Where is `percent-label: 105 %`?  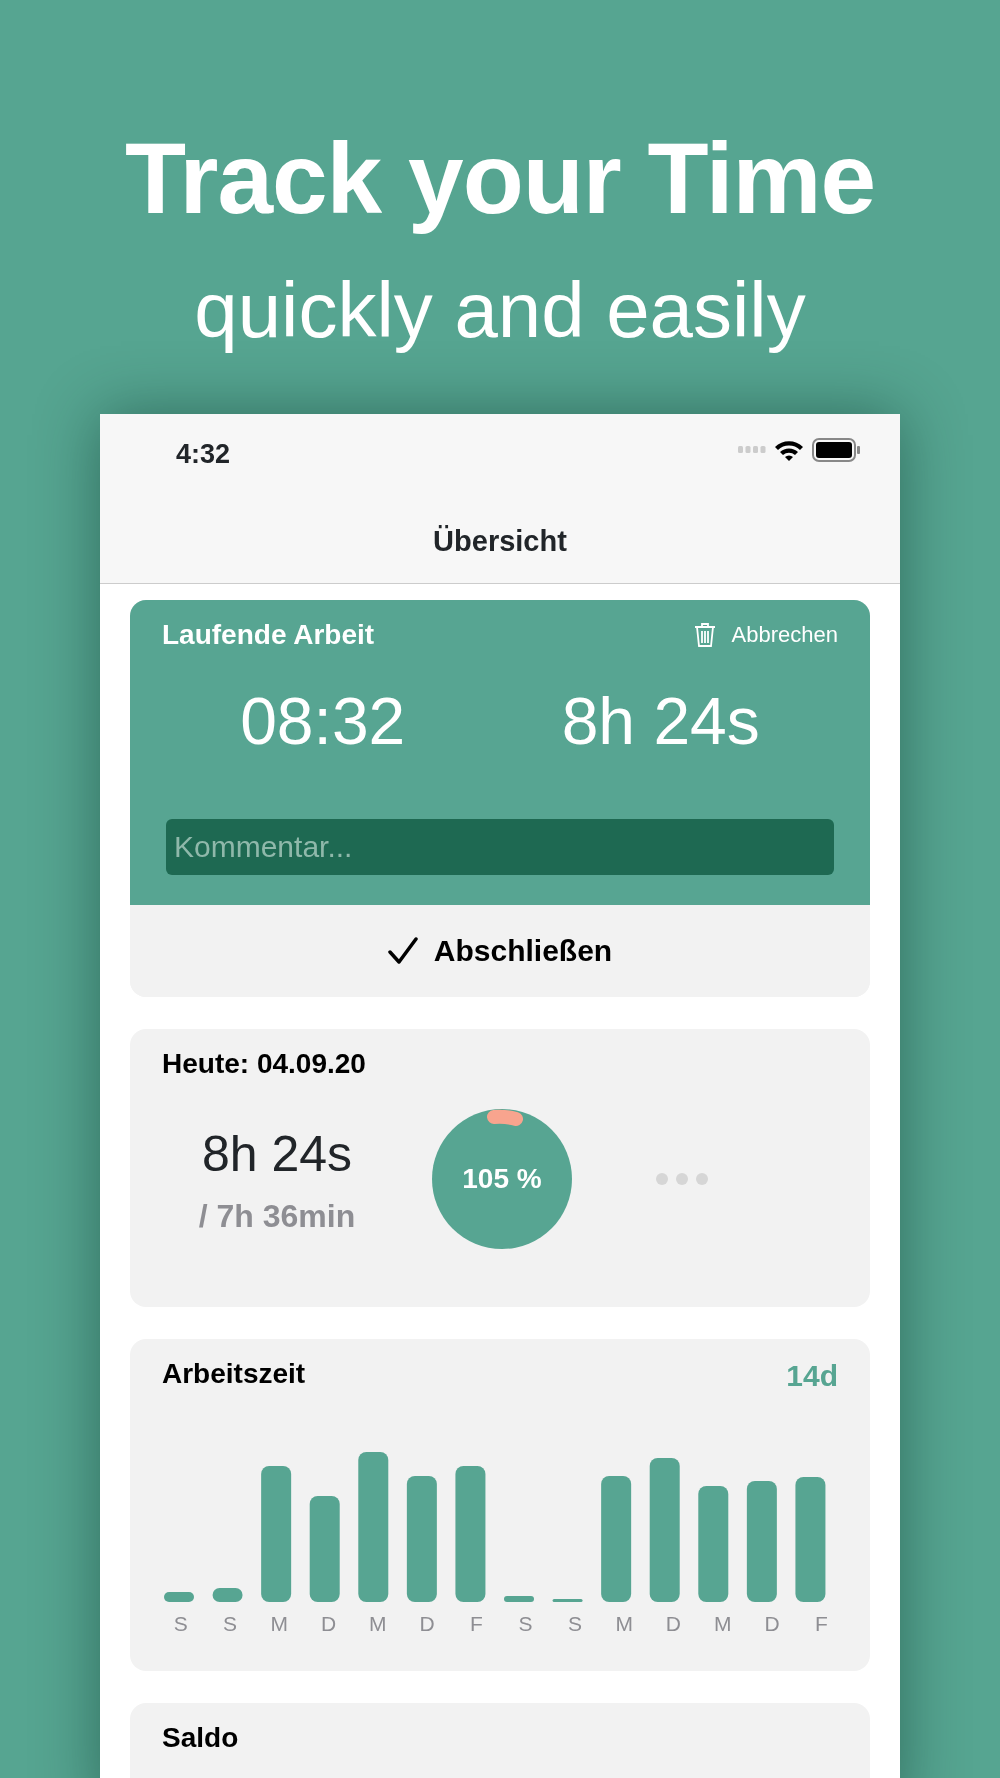 percent-label: 105 % is located at coordinates (502, 1178).